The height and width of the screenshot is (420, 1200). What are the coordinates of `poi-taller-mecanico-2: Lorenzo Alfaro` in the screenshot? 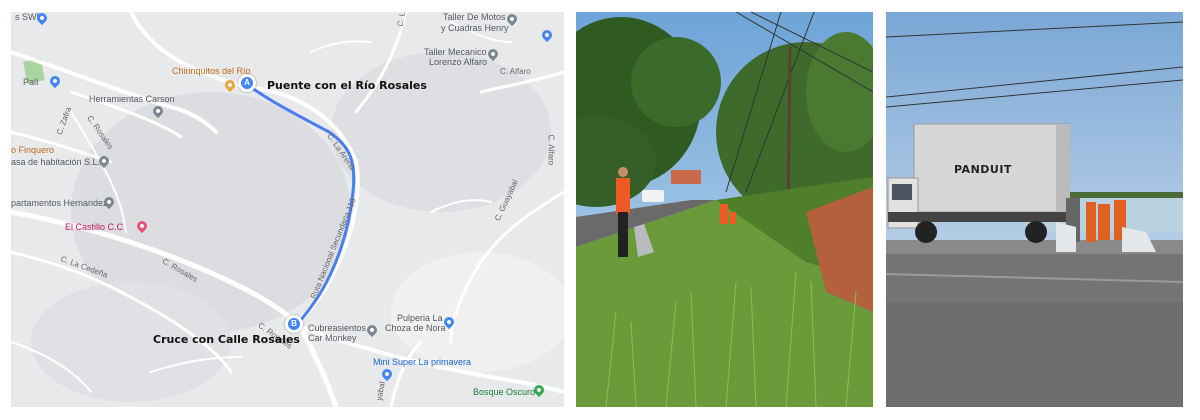 It's located at (458, 62).